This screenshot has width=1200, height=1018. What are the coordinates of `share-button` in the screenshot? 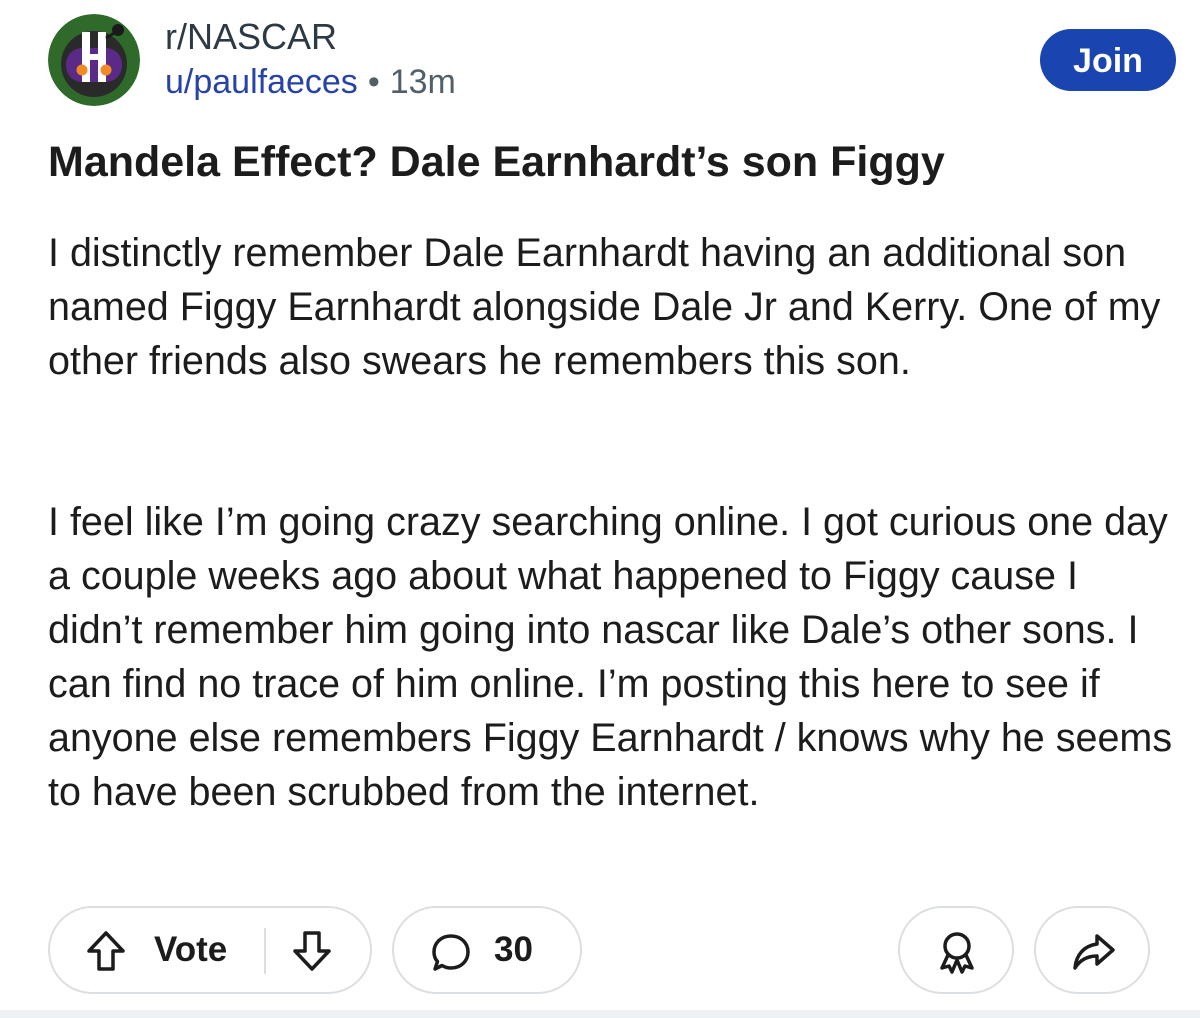 It's located at (1092, 950).